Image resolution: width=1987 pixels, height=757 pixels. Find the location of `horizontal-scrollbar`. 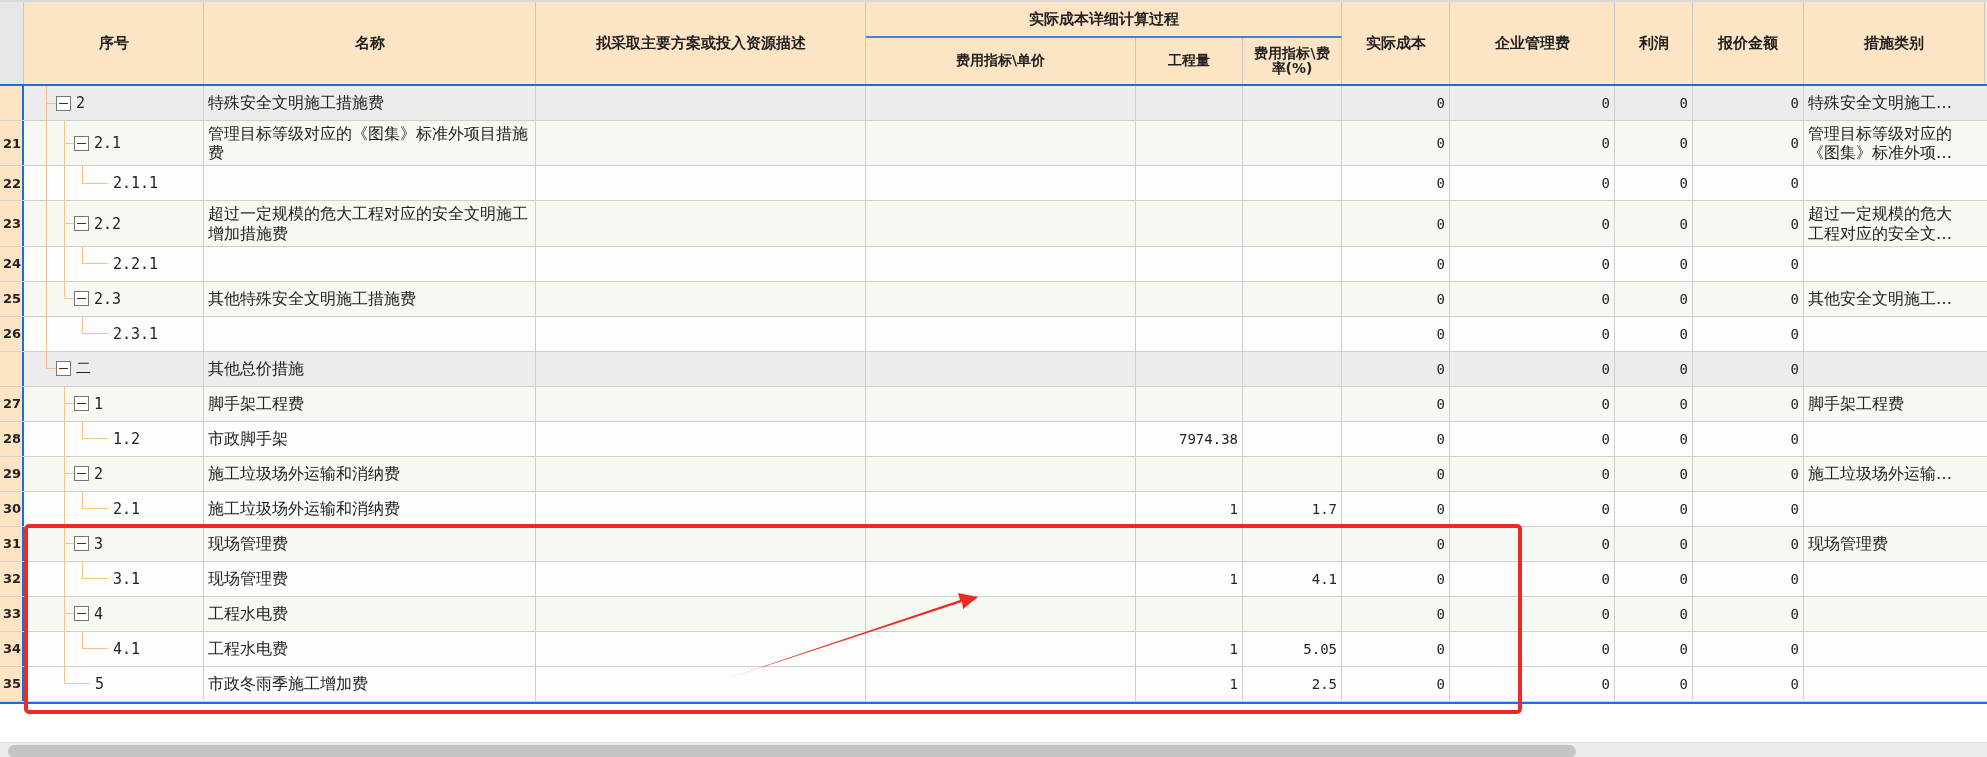

horizontal-scrollbar is located at coordinates (993, 749).